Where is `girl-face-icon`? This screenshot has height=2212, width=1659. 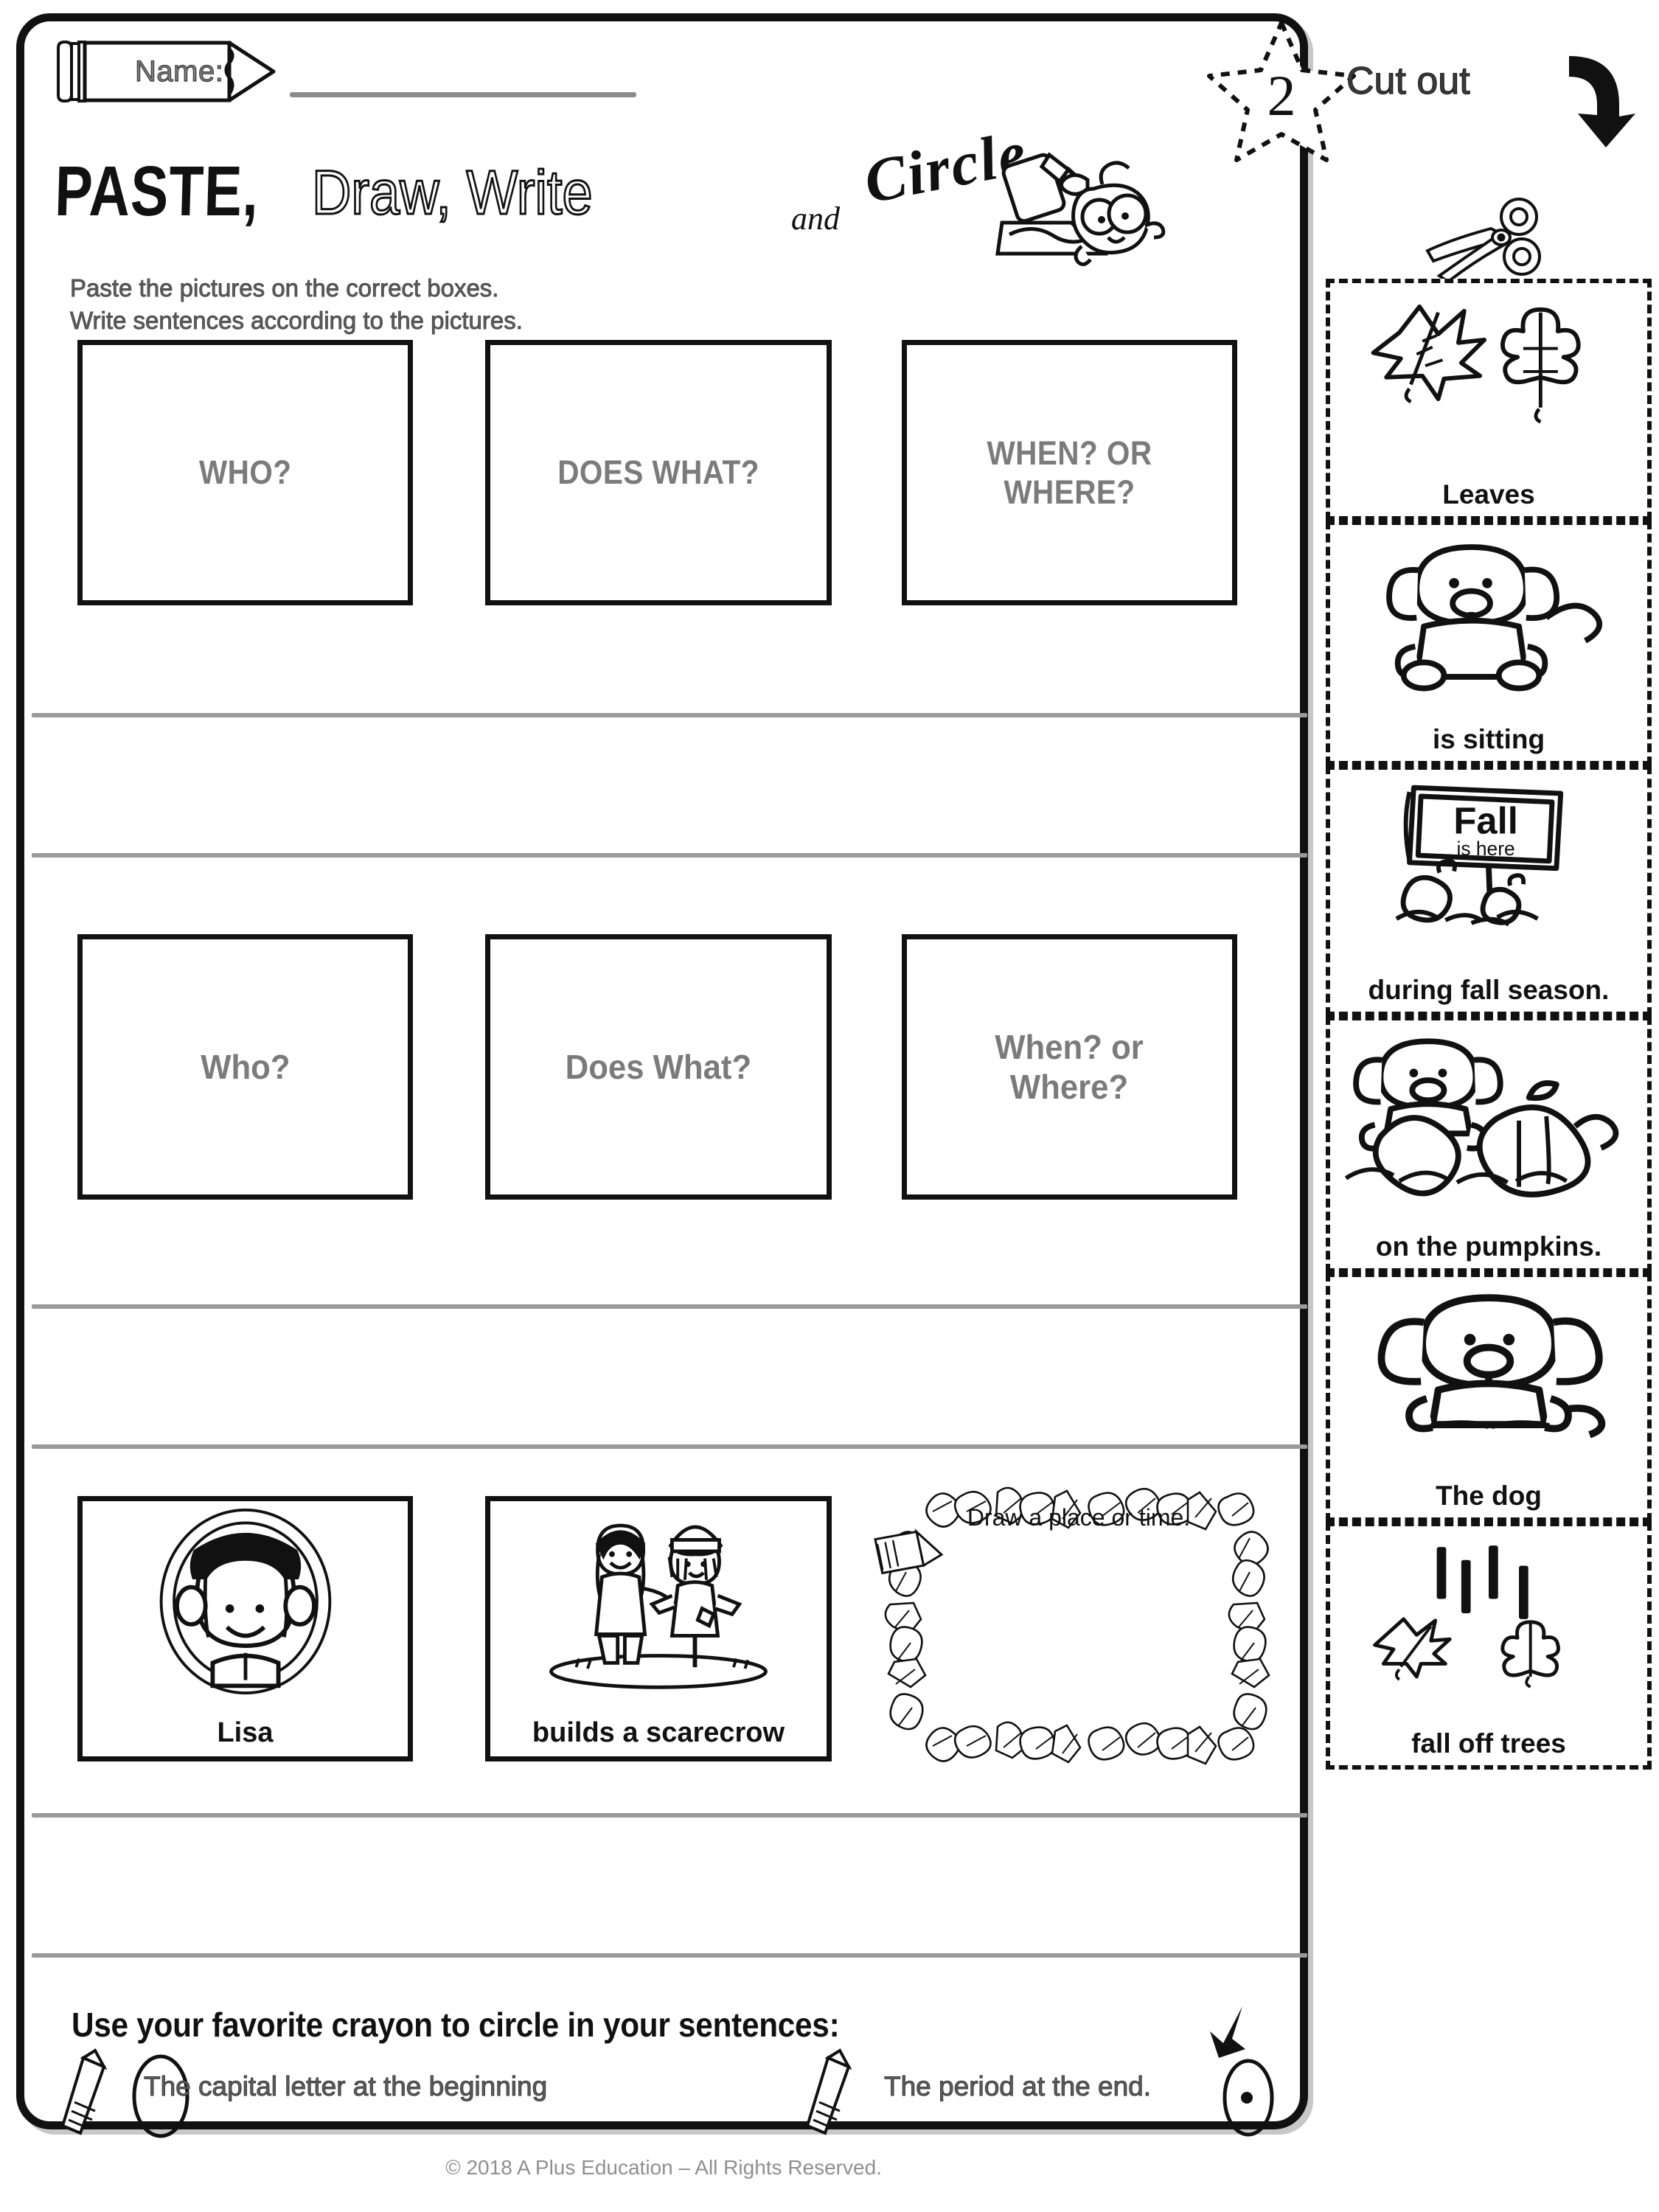
girl-face-icon is located at coordinates (245, 1601).